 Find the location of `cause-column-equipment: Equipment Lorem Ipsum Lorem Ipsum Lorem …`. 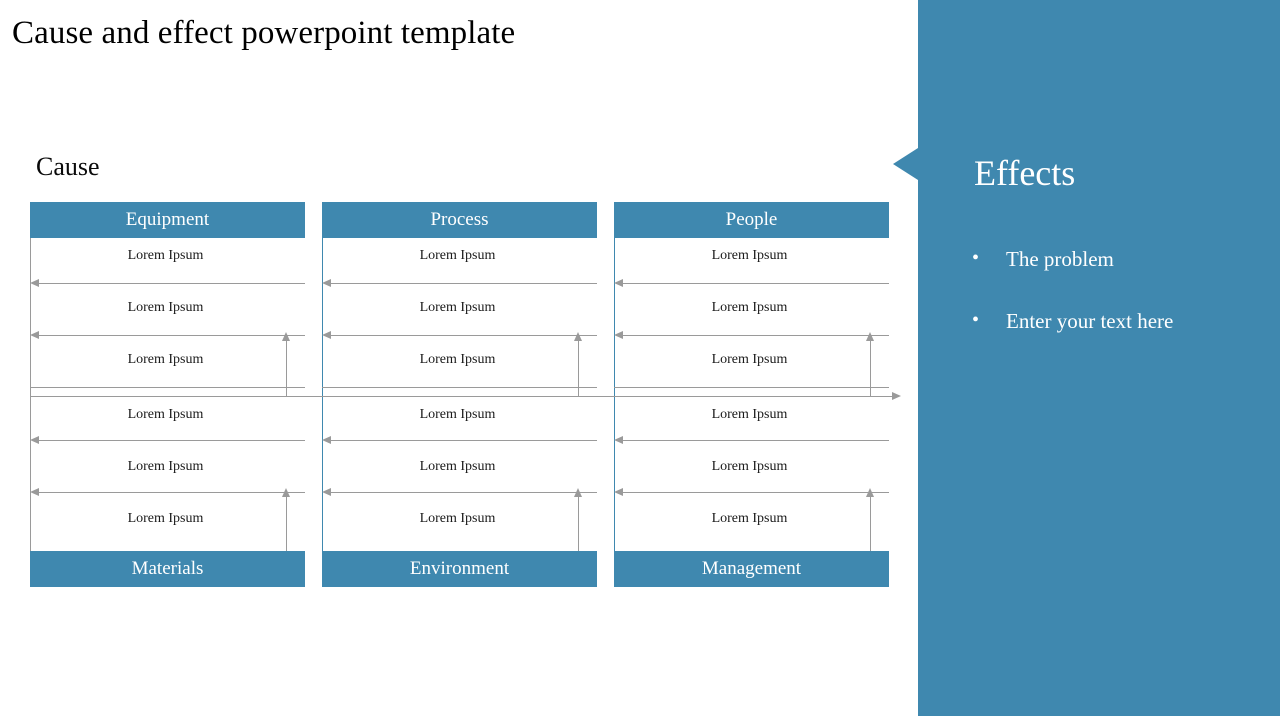

cause-column-equipment: Equipment Lorem Ipsum Lorem Ipsum Lorem … is located at coordinates (167, 394).